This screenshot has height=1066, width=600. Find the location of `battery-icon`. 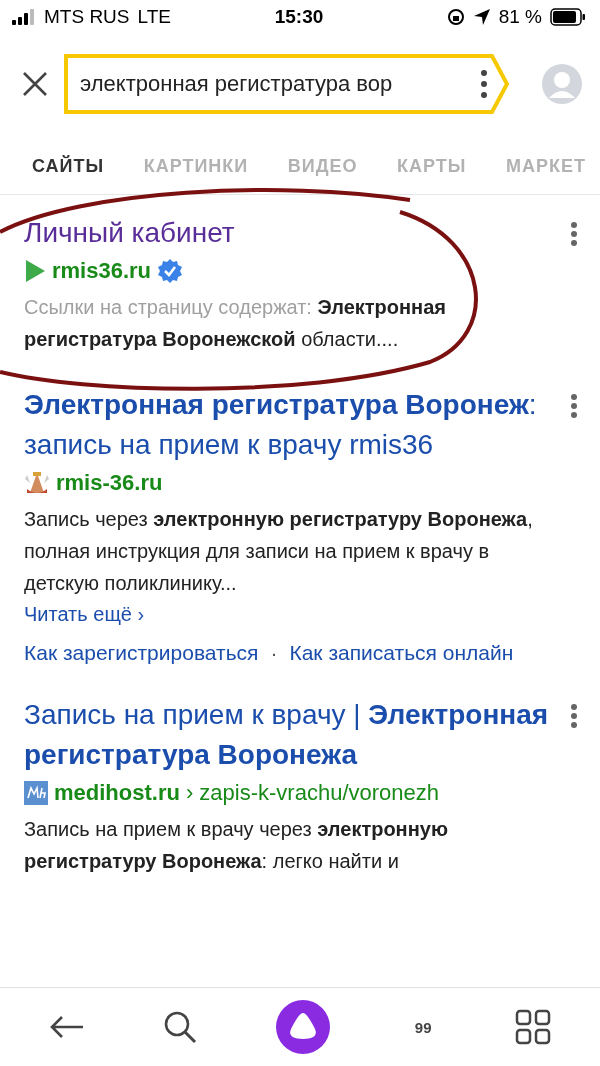

battery-icon is located at coordinates (568, 17).